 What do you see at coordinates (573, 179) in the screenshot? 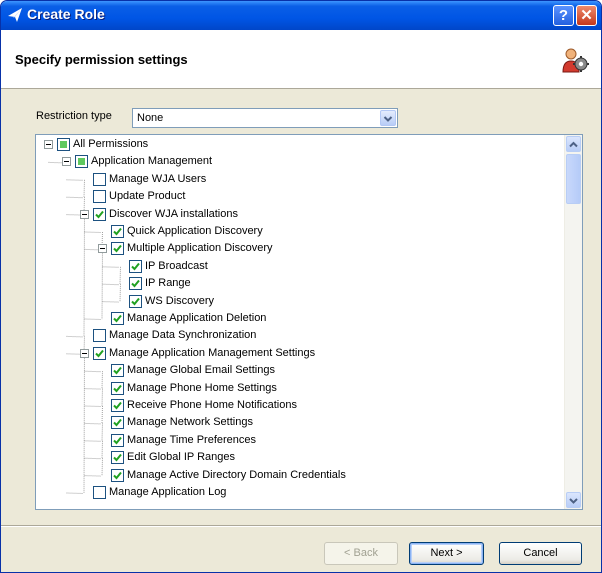
I see `scroll-thumb` at bounding box center [573, 179].